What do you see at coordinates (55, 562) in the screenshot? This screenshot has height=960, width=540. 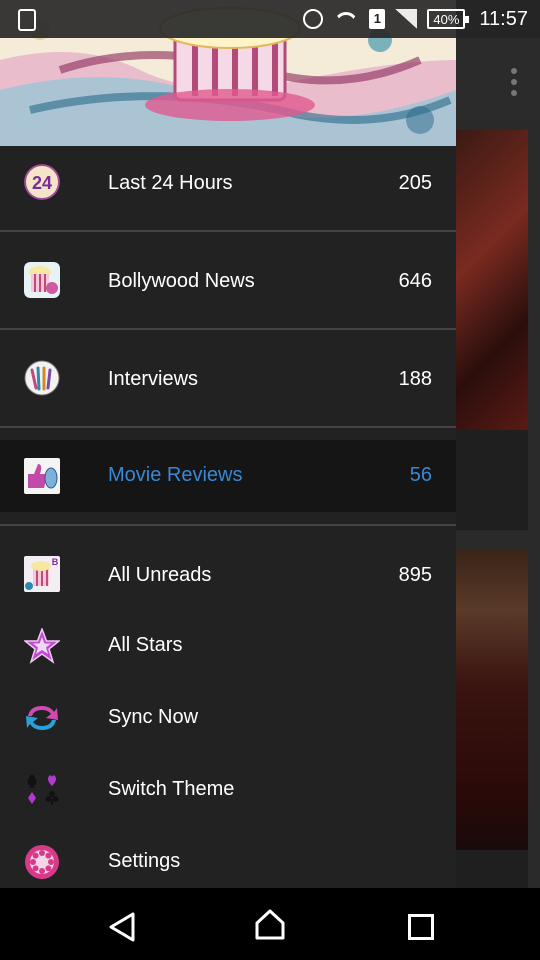 I see `svg-text: B` at bounding box center [55, 562].